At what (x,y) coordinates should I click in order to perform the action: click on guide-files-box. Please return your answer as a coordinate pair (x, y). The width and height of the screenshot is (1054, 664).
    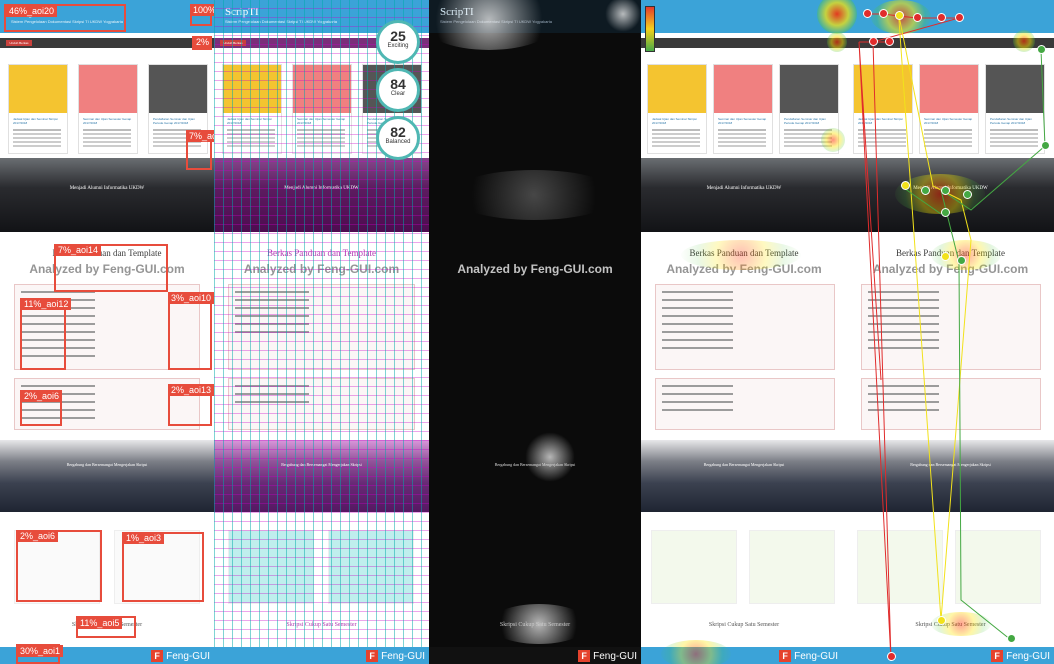
    Looking at the image, I should click on (321, 327).